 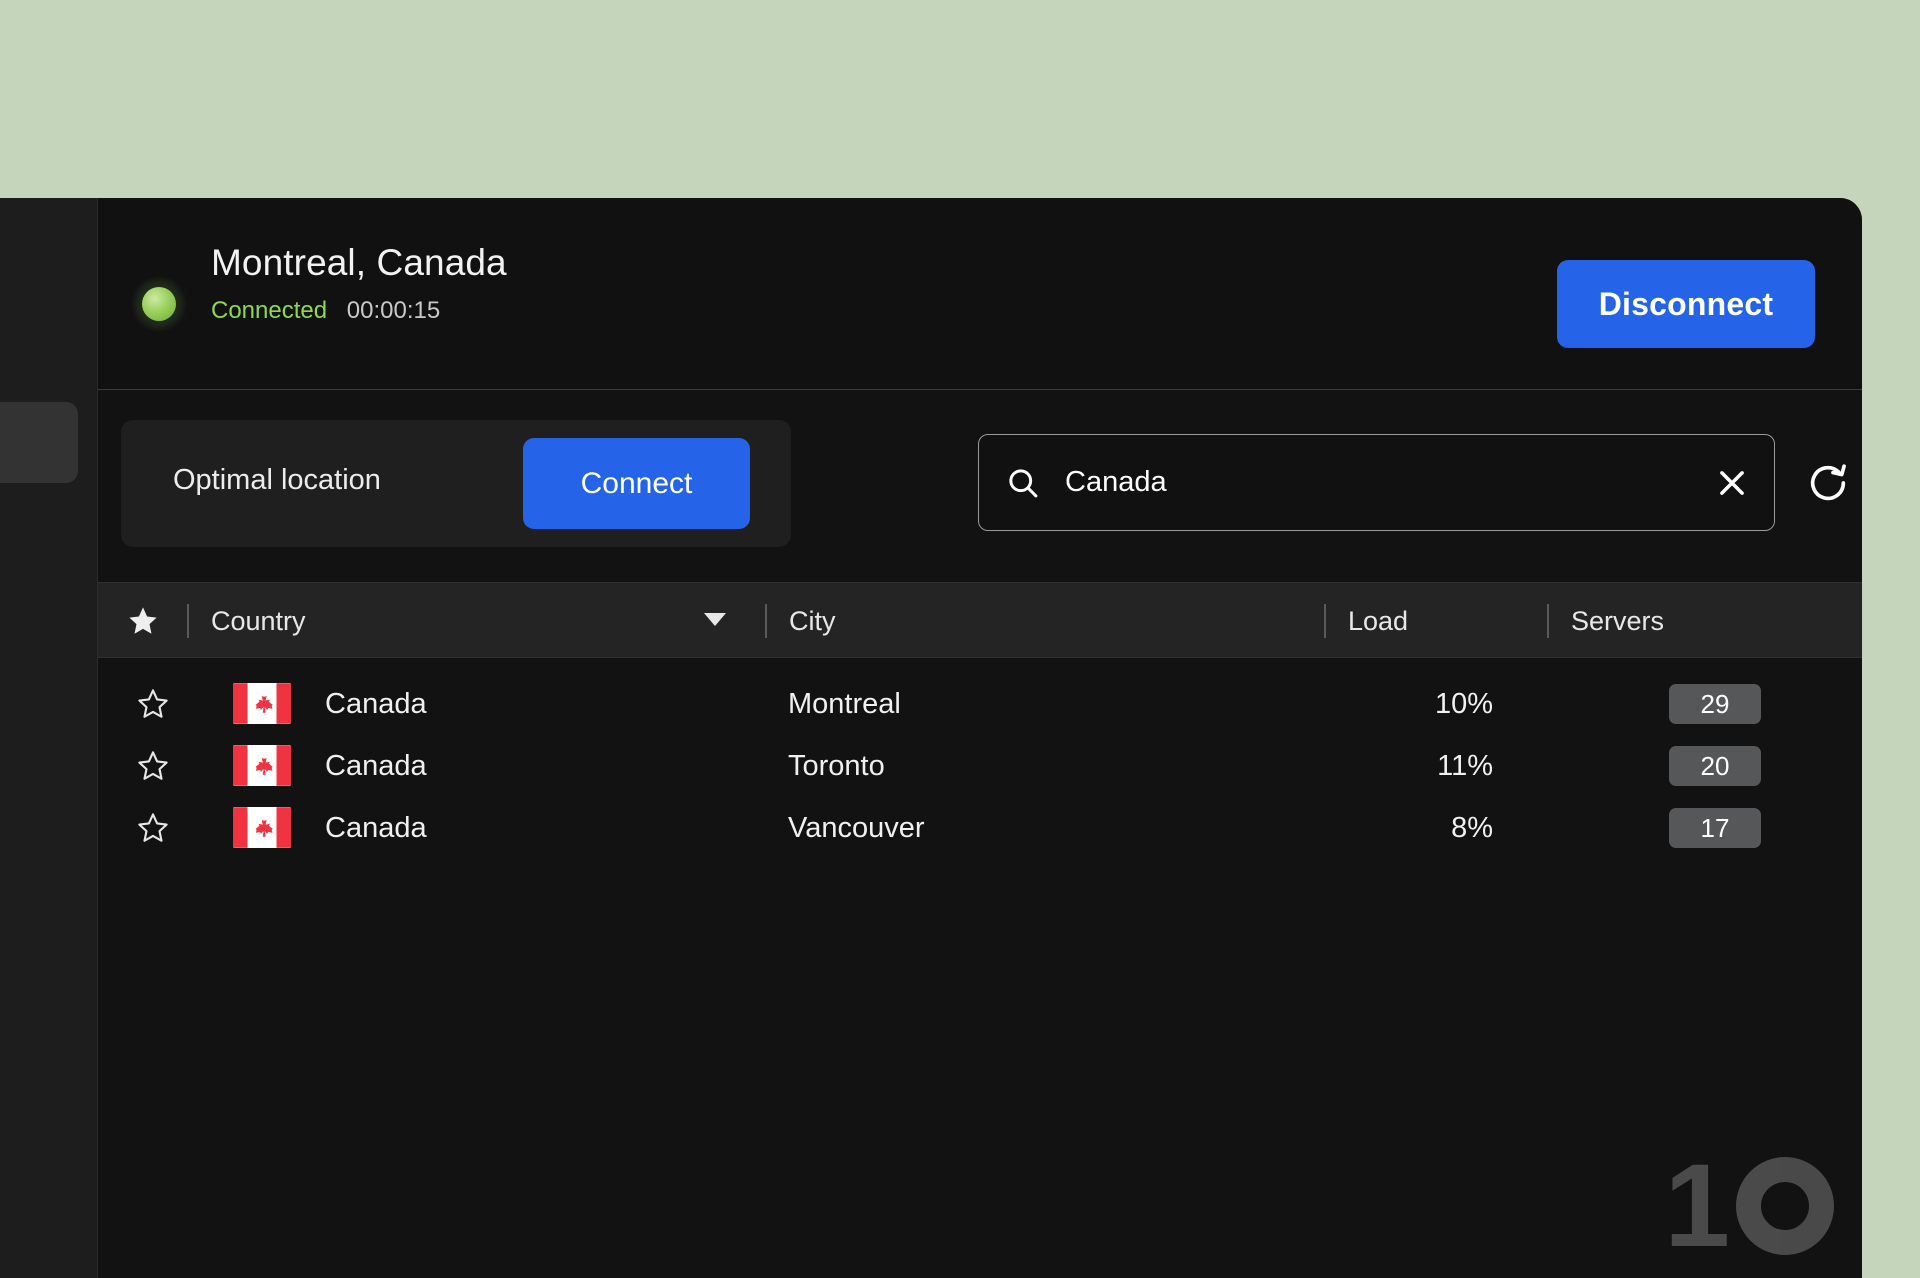 I want to click on table-row: Canada Vancouver 8% 17, so click(x=980, y=828).